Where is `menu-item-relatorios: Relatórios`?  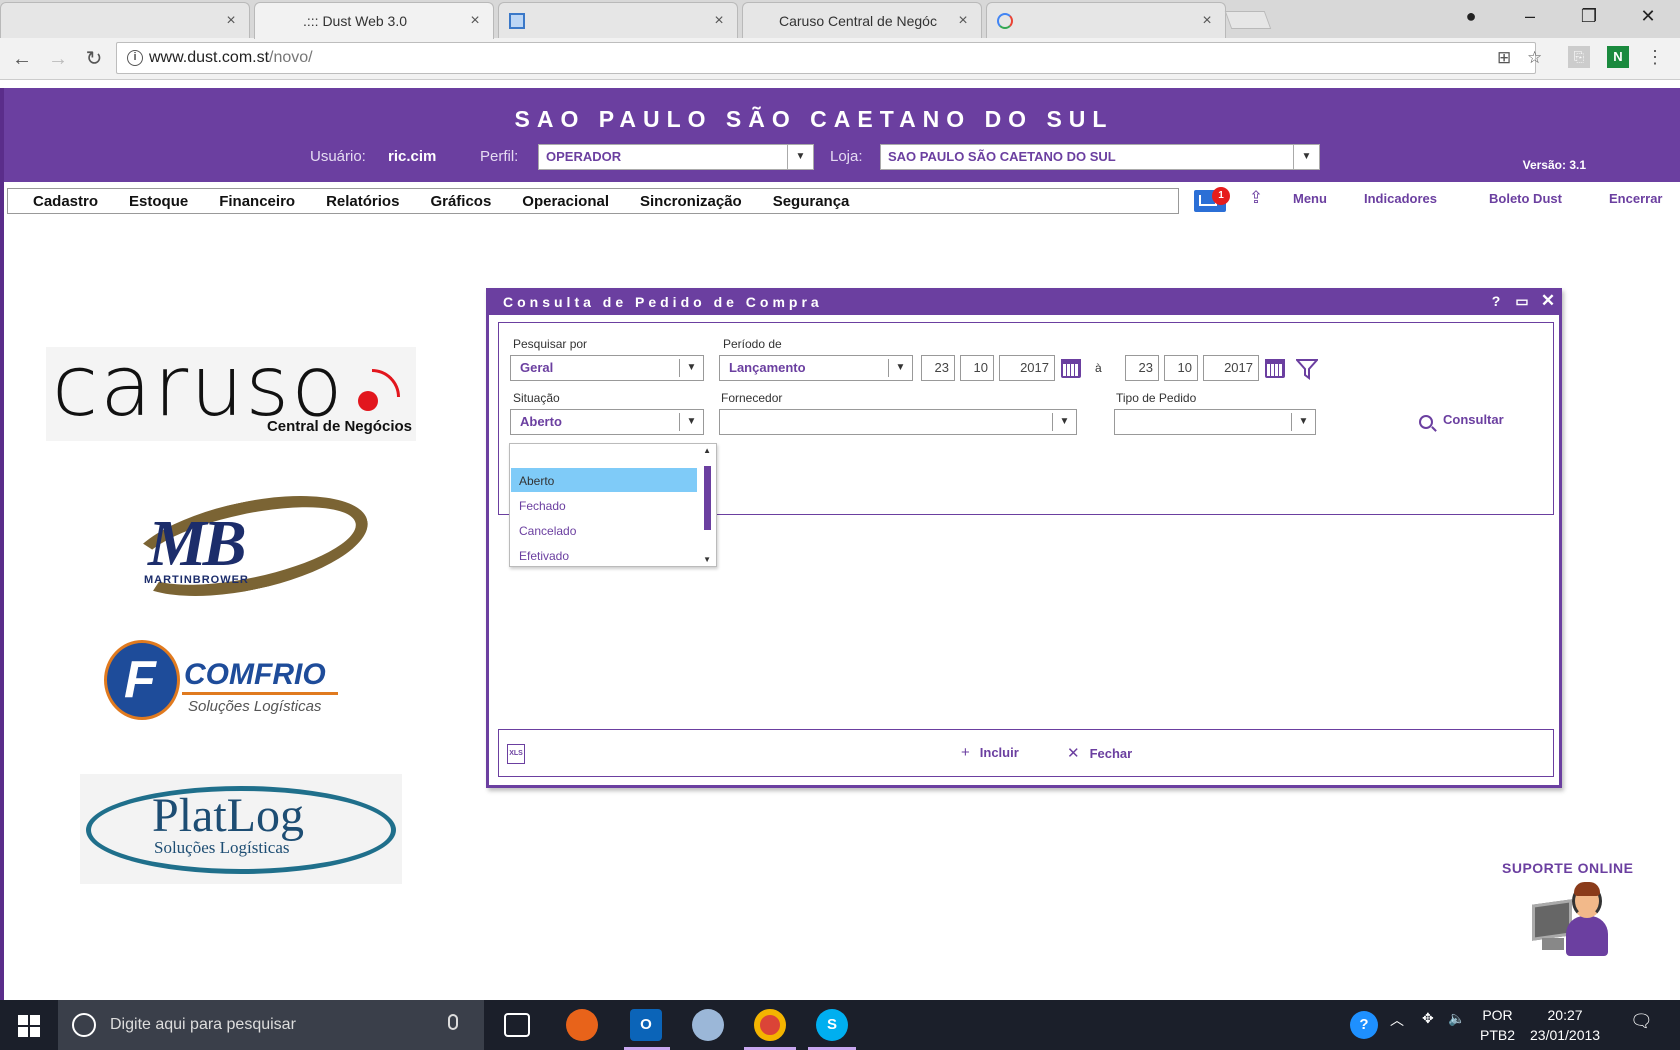 menu-item-relatorios: Relatórios is located at coordinates (362, 201).